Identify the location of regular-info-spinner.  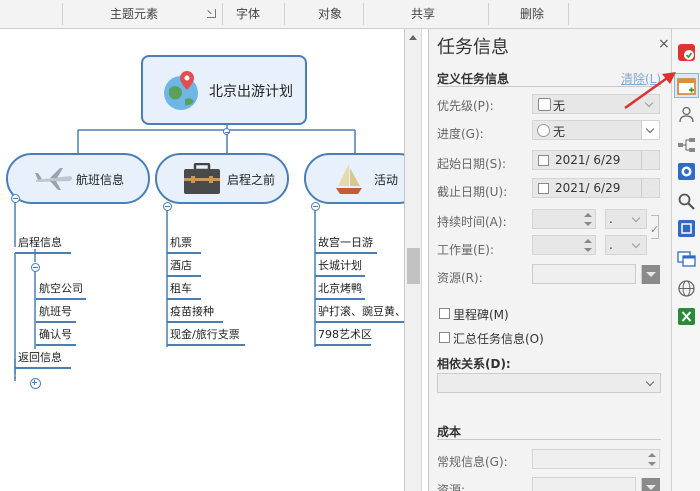
(652, 460).